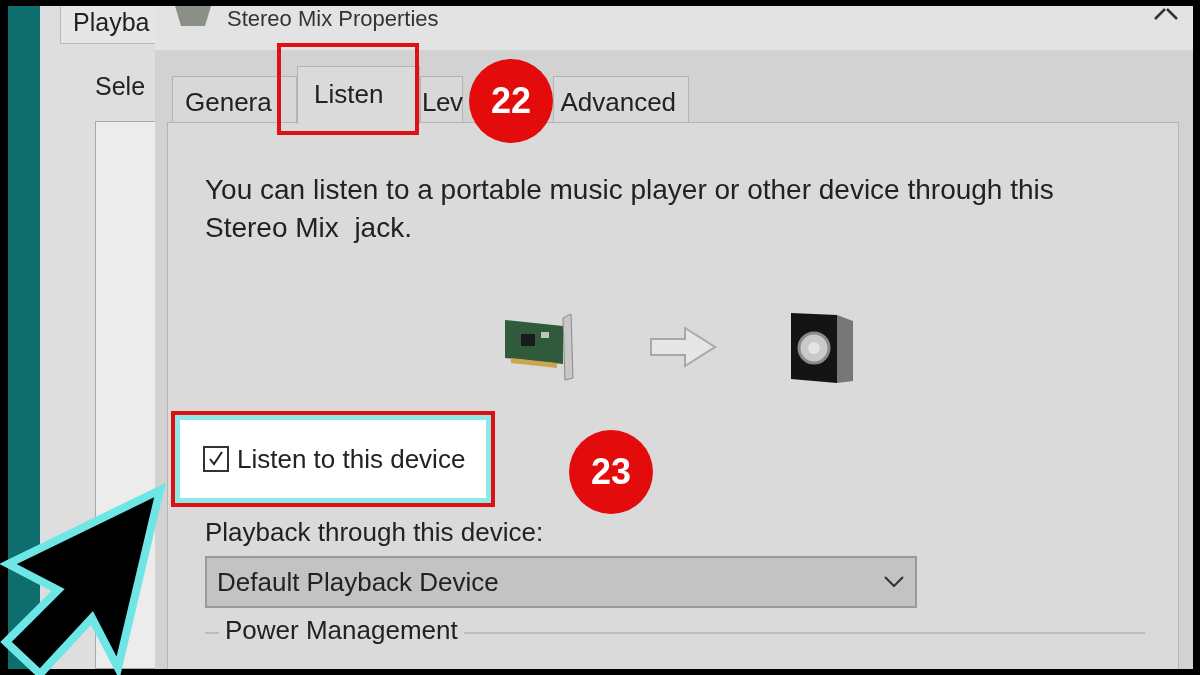 Image resolution: width=1200 pixels, height=675 pixels. Describe the element at coordinates (630, 209) in the screenshot. I see `description-text: You can listen to a portable music player or other device through this Stereo Mix jack.` at that location.